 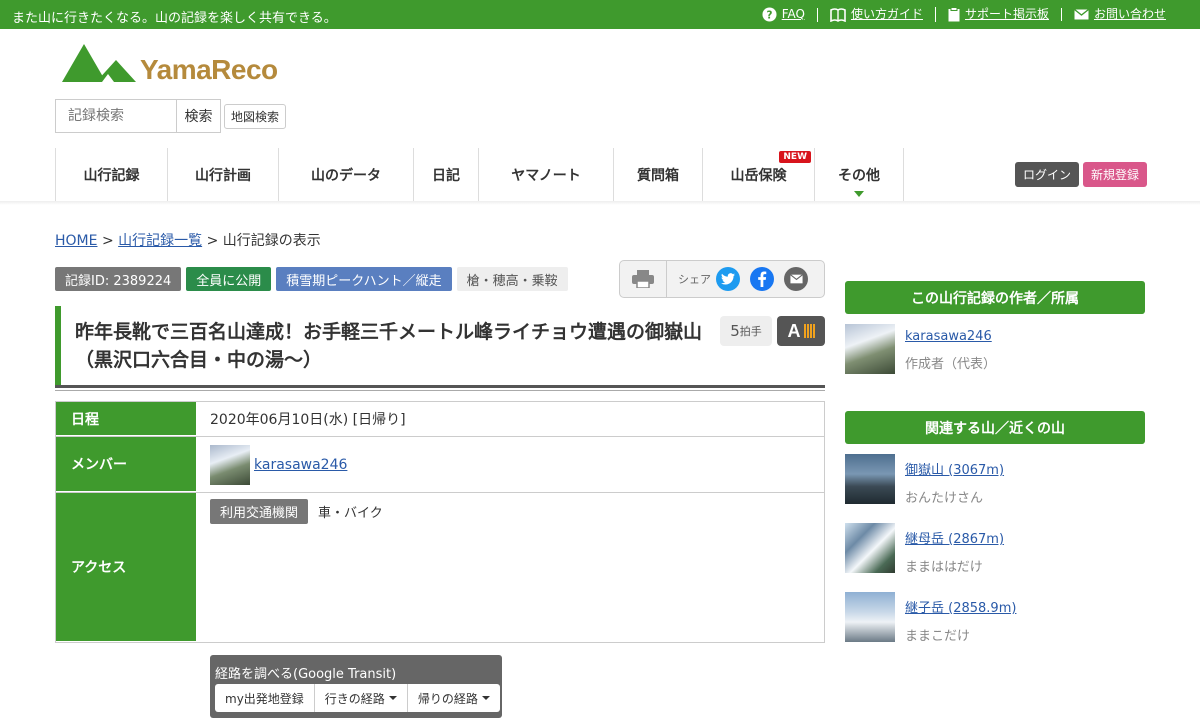 I want to click on mountain-reading: ままははだけ, so click(x=944, y=567).